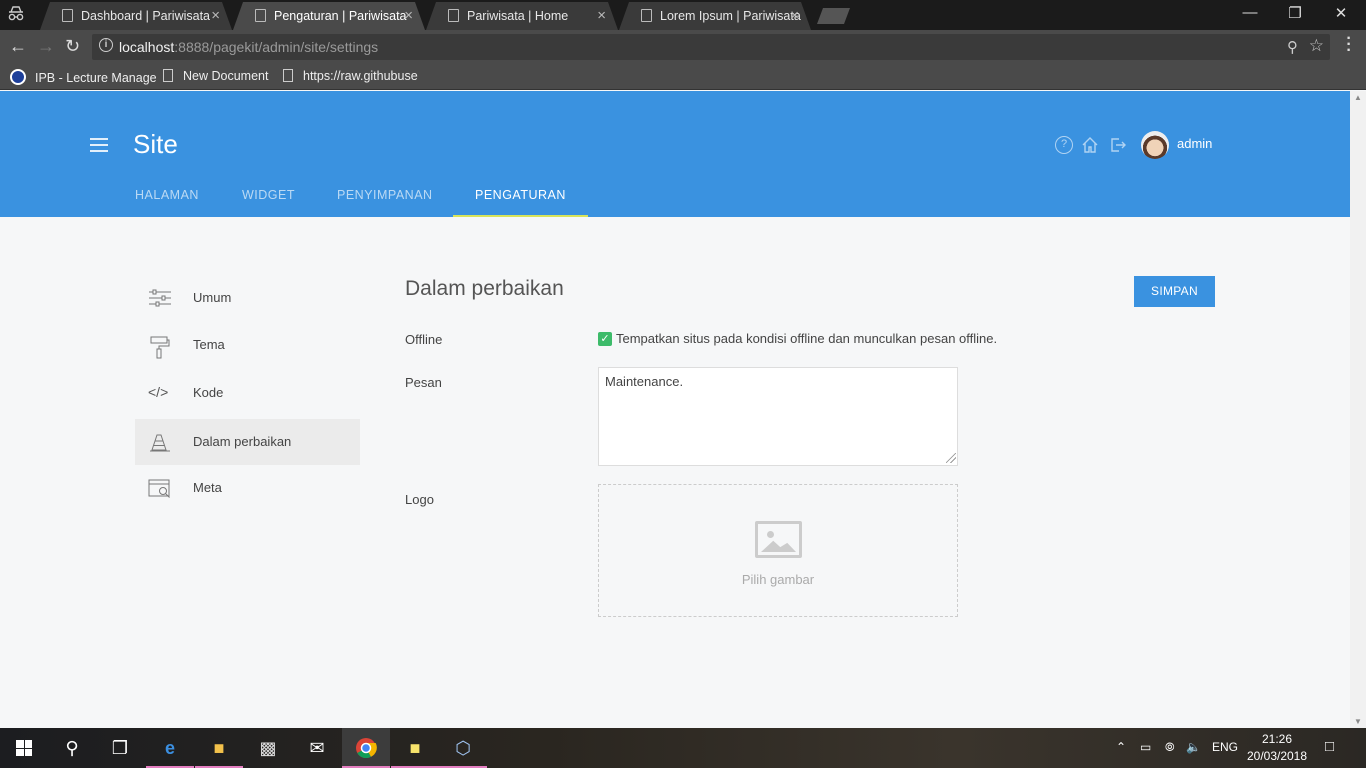 This screenshot has height=768, width=1366. I want to click on sidebar-item-label: Umum, so click(212, 297).